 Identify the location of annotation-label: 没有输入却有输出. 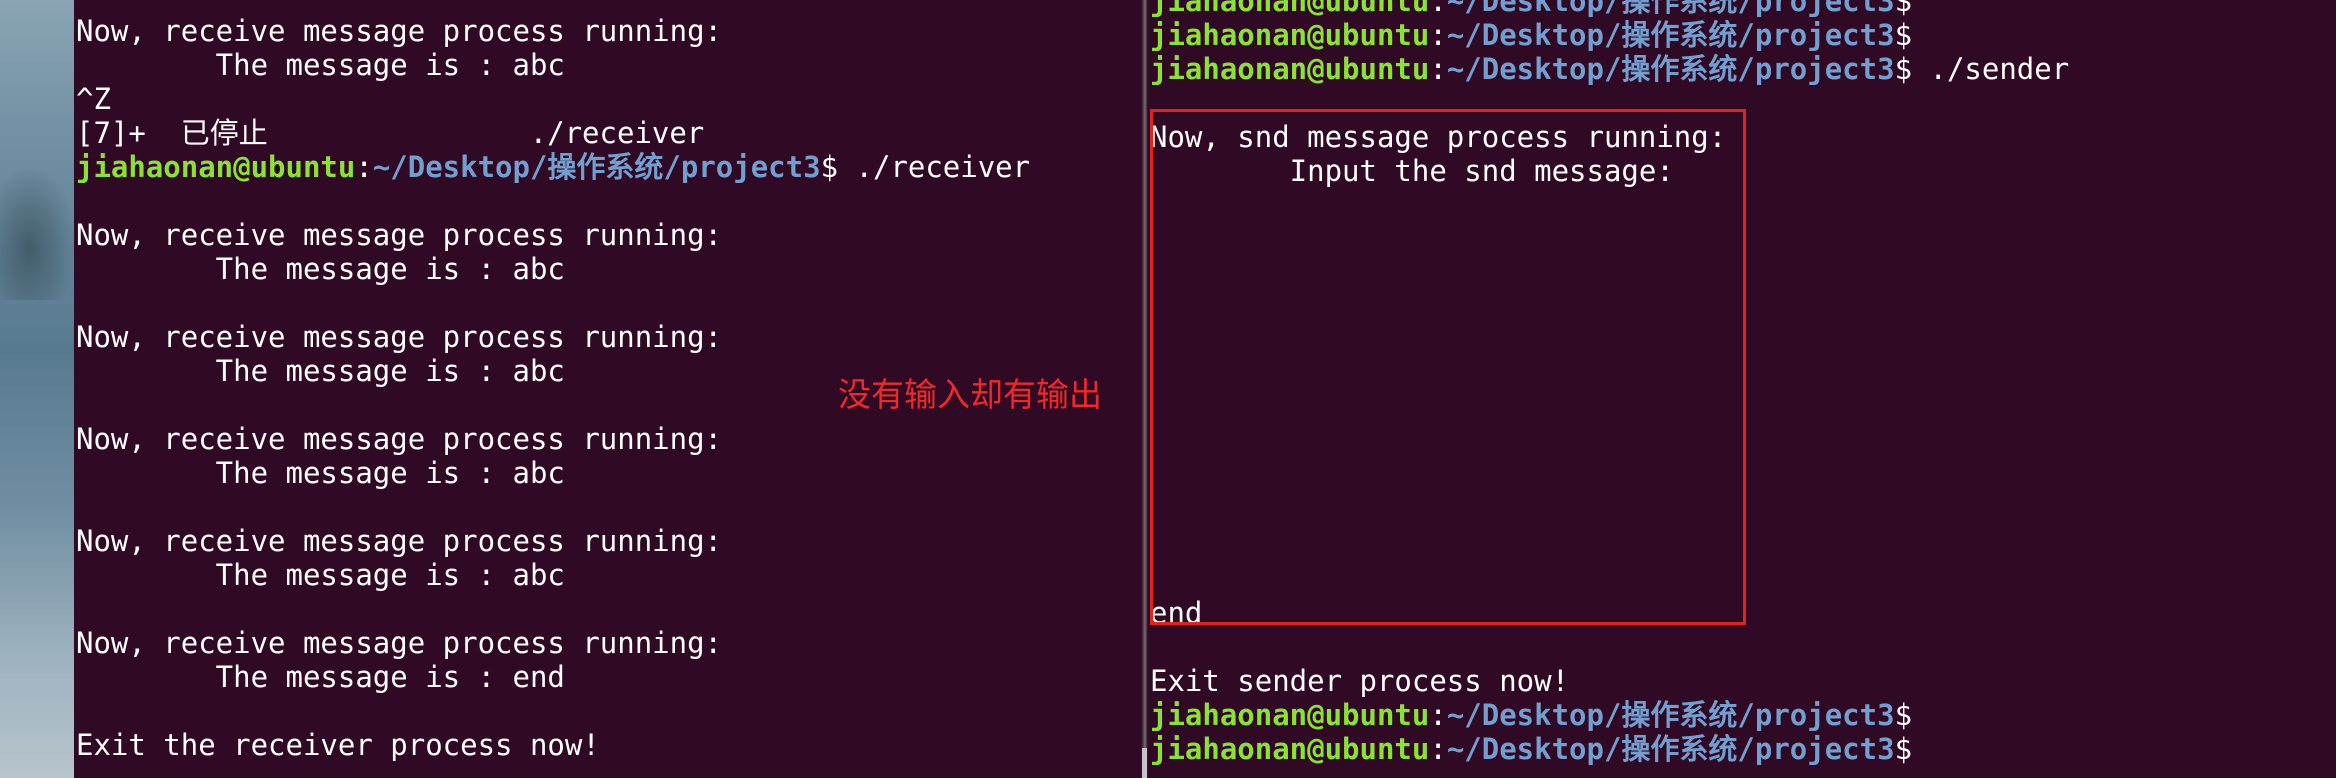
(970, 394).